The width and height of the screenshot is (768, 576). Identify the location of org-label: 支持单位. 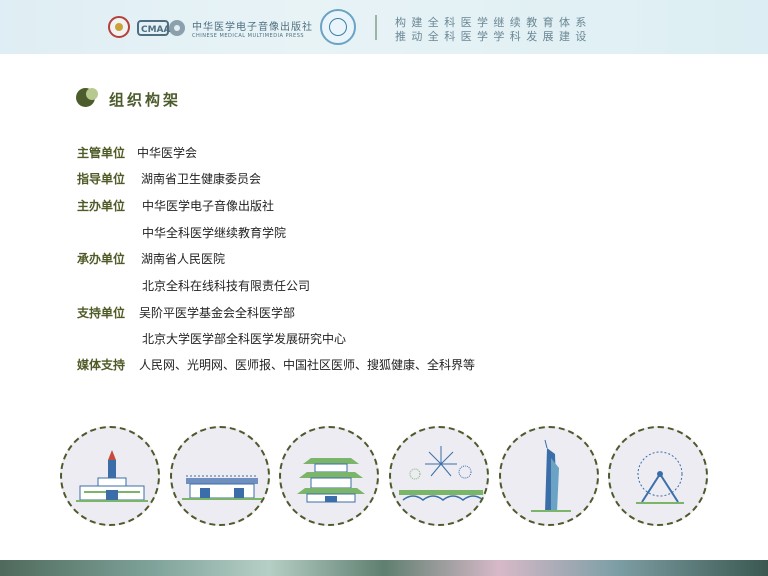
(101, 313).